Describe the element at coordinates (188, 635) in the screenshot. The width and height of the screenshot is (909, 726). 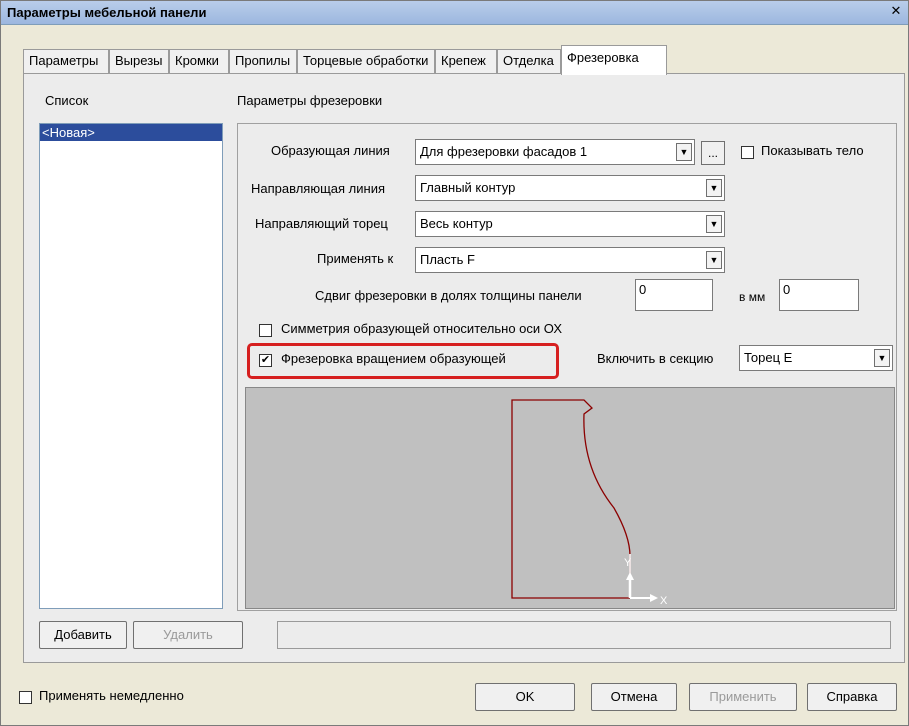
I see `delete-button: Удалить` at that location.